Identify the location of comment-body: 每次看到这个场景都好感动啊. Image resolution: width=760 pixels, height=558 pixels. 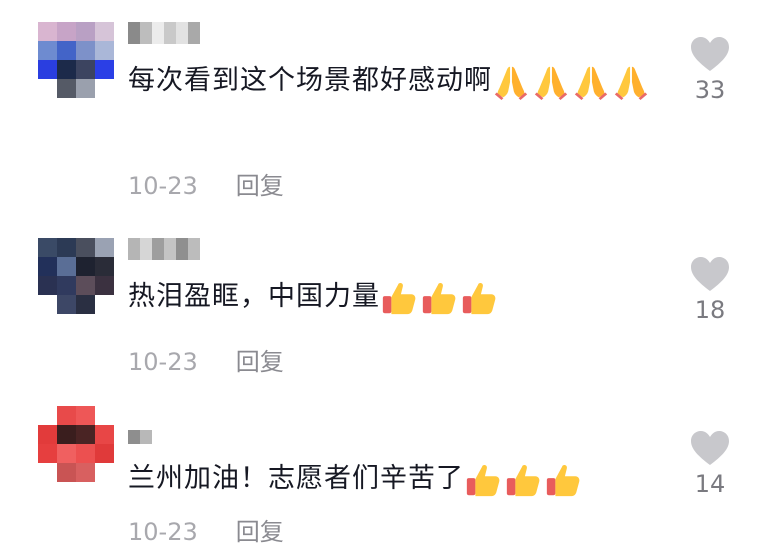
(310, 80).